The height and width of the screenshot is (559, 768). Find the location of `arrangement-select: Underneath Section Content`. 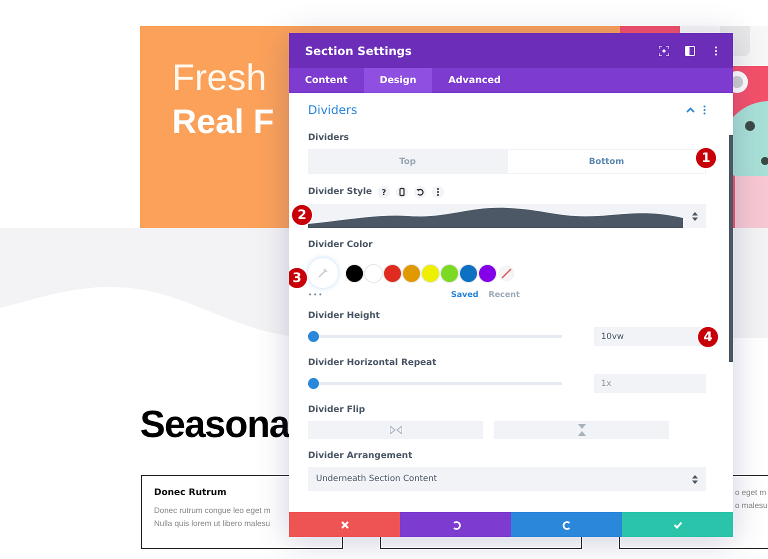

arrangement-select: Underneath Section Content is located at coordinates (507, 479).